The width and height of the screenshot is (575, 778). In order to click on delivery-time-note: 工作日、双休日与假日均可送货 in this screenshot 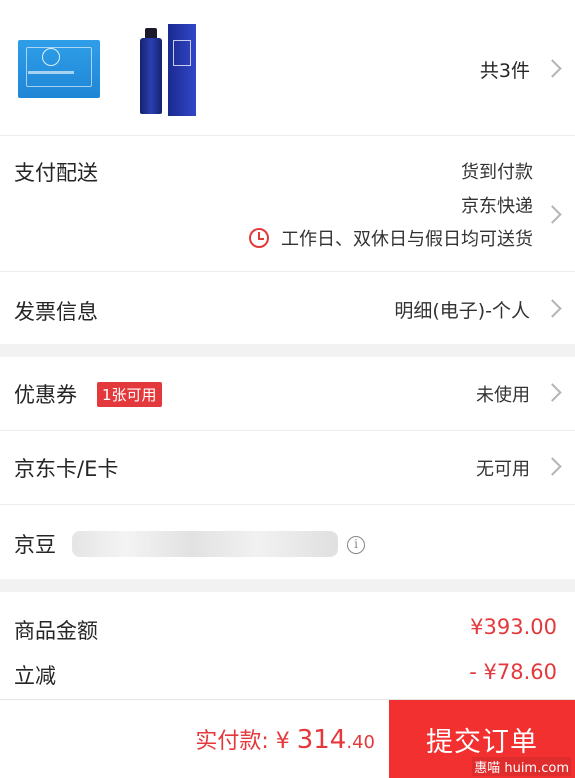, I will do `click(391, 238)`.